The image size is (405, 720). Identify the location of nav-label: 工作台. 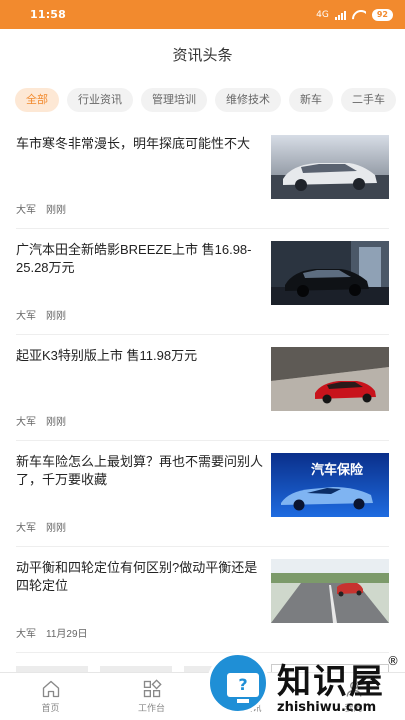
(151, 708).